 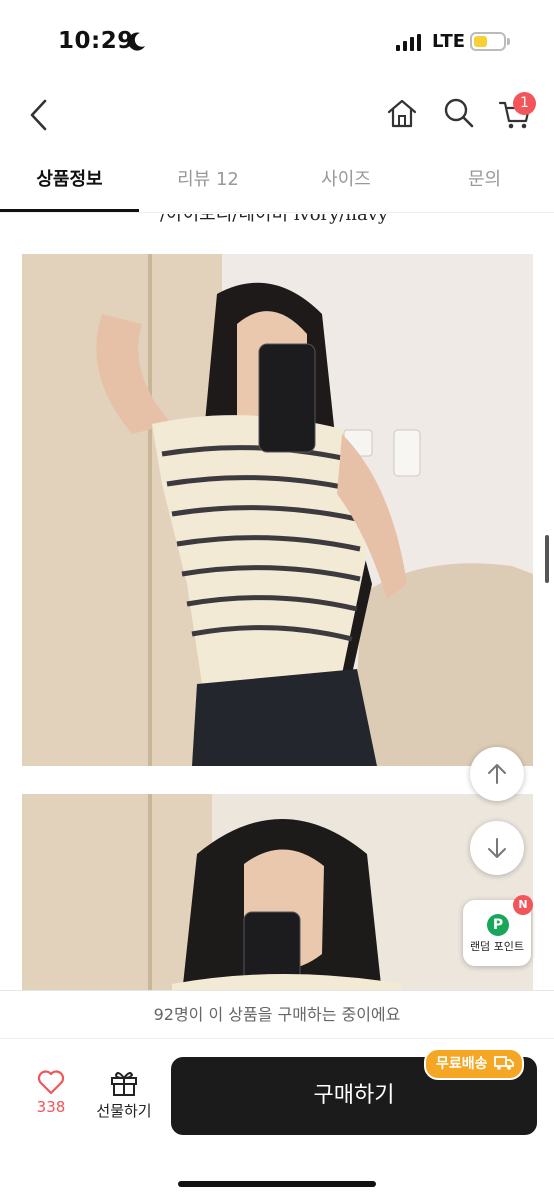 What do you see at coordinates (408, 42) in the screenshot?
I see `signal-icon` at bounding box center [408, 42].